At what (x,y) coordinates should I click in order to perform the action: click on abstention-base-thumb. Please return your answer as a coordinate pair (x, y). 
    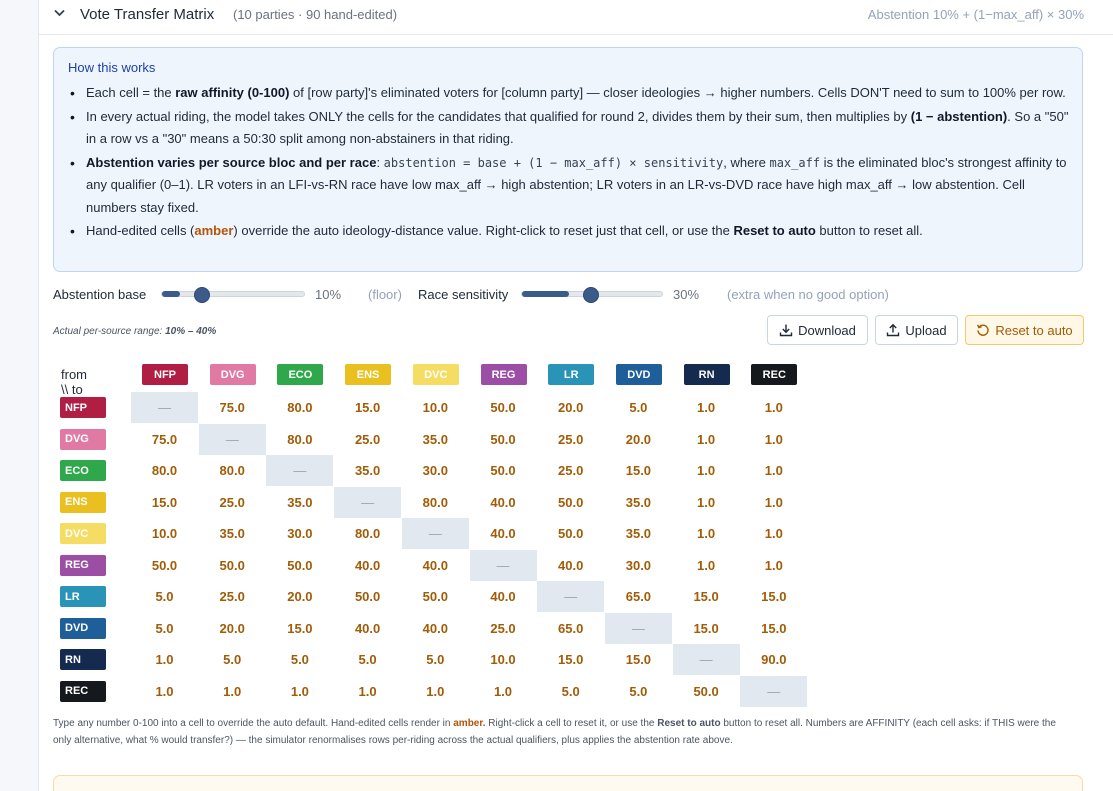
    Looking at the image, I should click on (202, 295).